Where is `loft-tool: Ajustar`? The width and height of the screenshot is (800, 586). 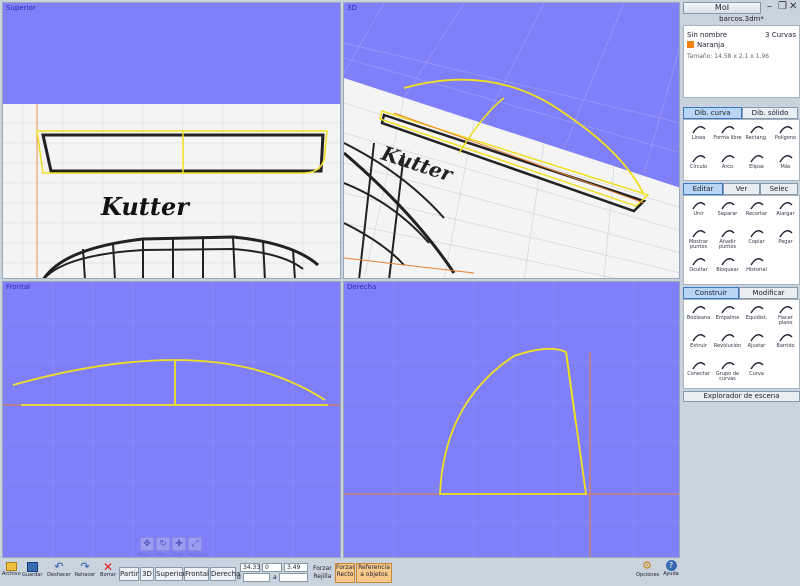 loft-tool: Ajustar is located at coordinates (756, 340).